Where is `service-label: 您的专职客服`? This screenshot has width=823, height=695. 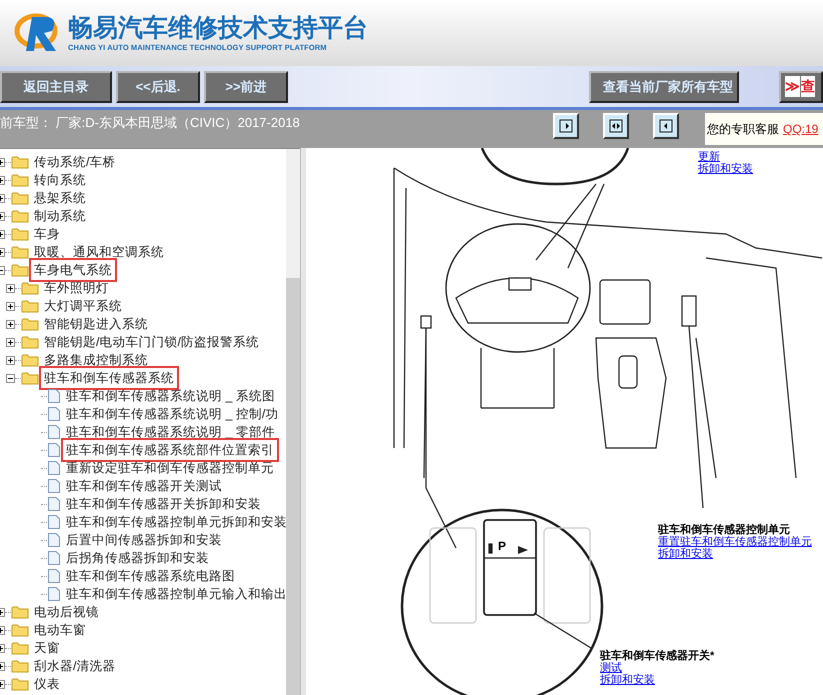
service-label: 您的专职客服 is located at coordinates (743, 129).